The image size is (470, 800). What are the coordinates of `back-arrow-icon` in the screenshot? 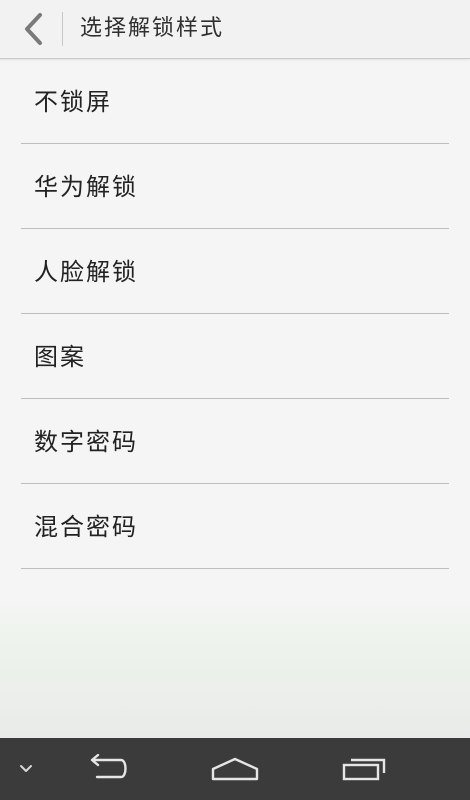 It's located at (108, 766).